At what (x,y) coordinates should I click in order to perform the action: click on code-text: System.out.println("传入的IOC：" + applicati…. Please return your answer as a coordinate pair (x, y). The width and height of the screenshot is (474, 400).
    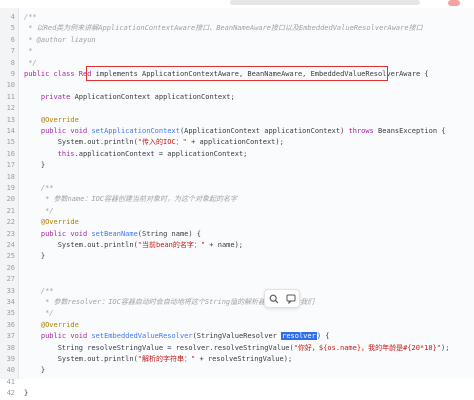
    Looking at the image, I should click on (154, 142).